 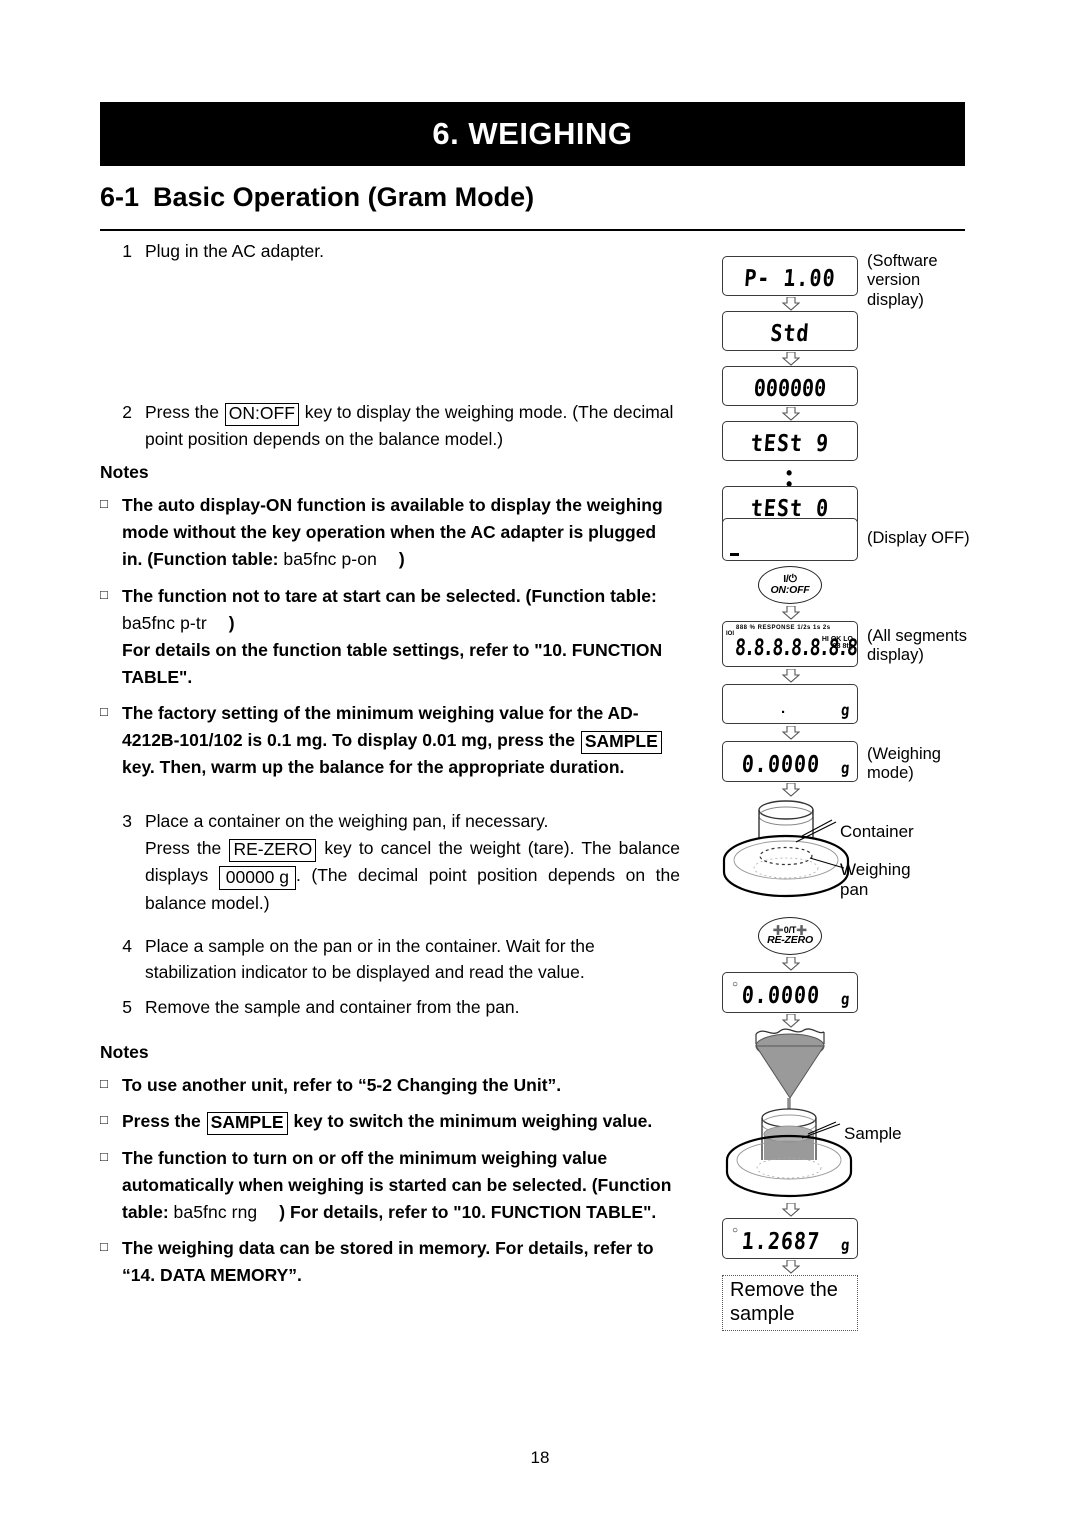 What do you see at coordinates (330, 559) in the screenshot?
I see `function-table-ref-p-on: ba5fnc p-on` at bounding box center [330, 559].